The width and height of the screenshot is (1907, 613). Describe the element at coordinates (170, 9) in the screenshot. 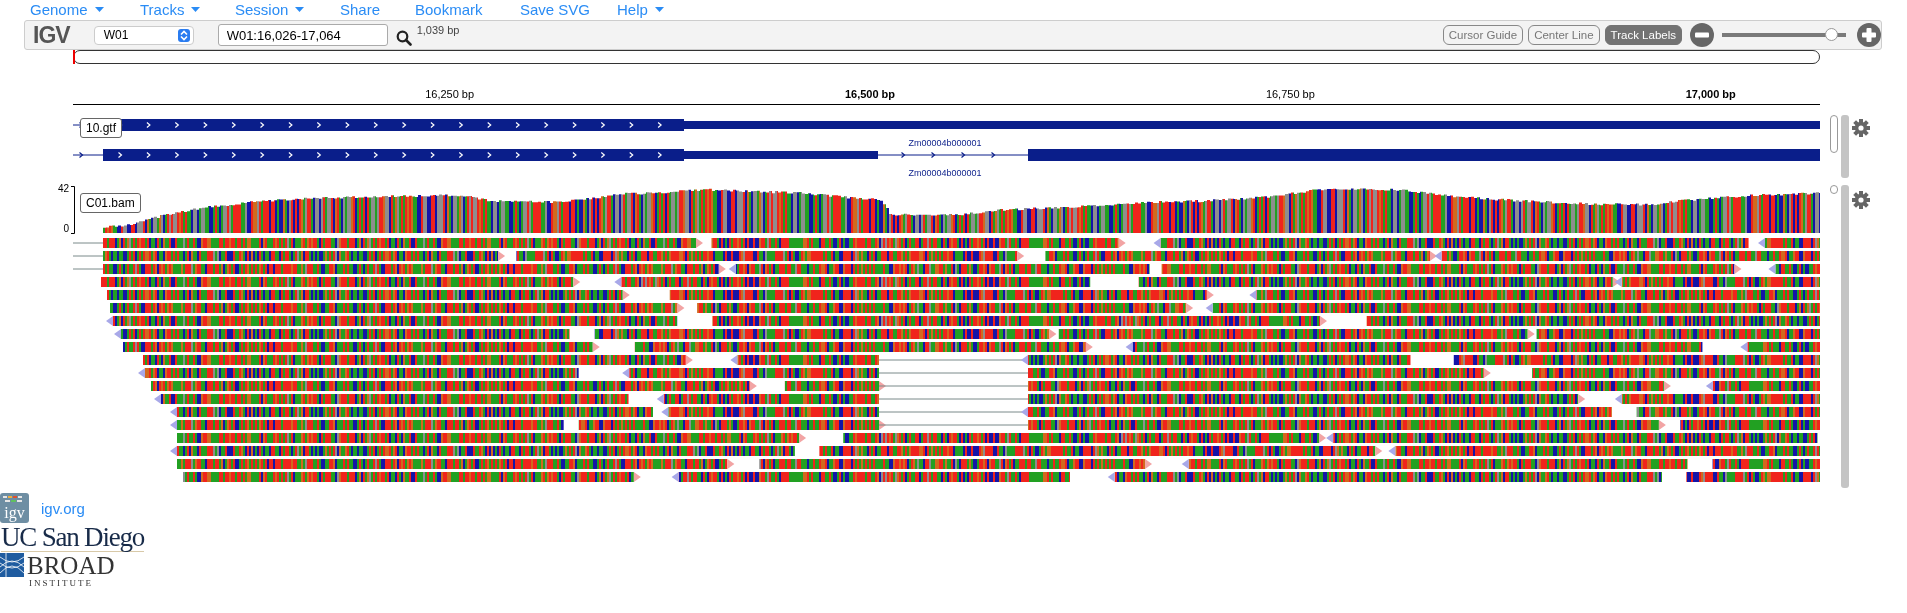

I see `menu-item: Tracks` at that location.